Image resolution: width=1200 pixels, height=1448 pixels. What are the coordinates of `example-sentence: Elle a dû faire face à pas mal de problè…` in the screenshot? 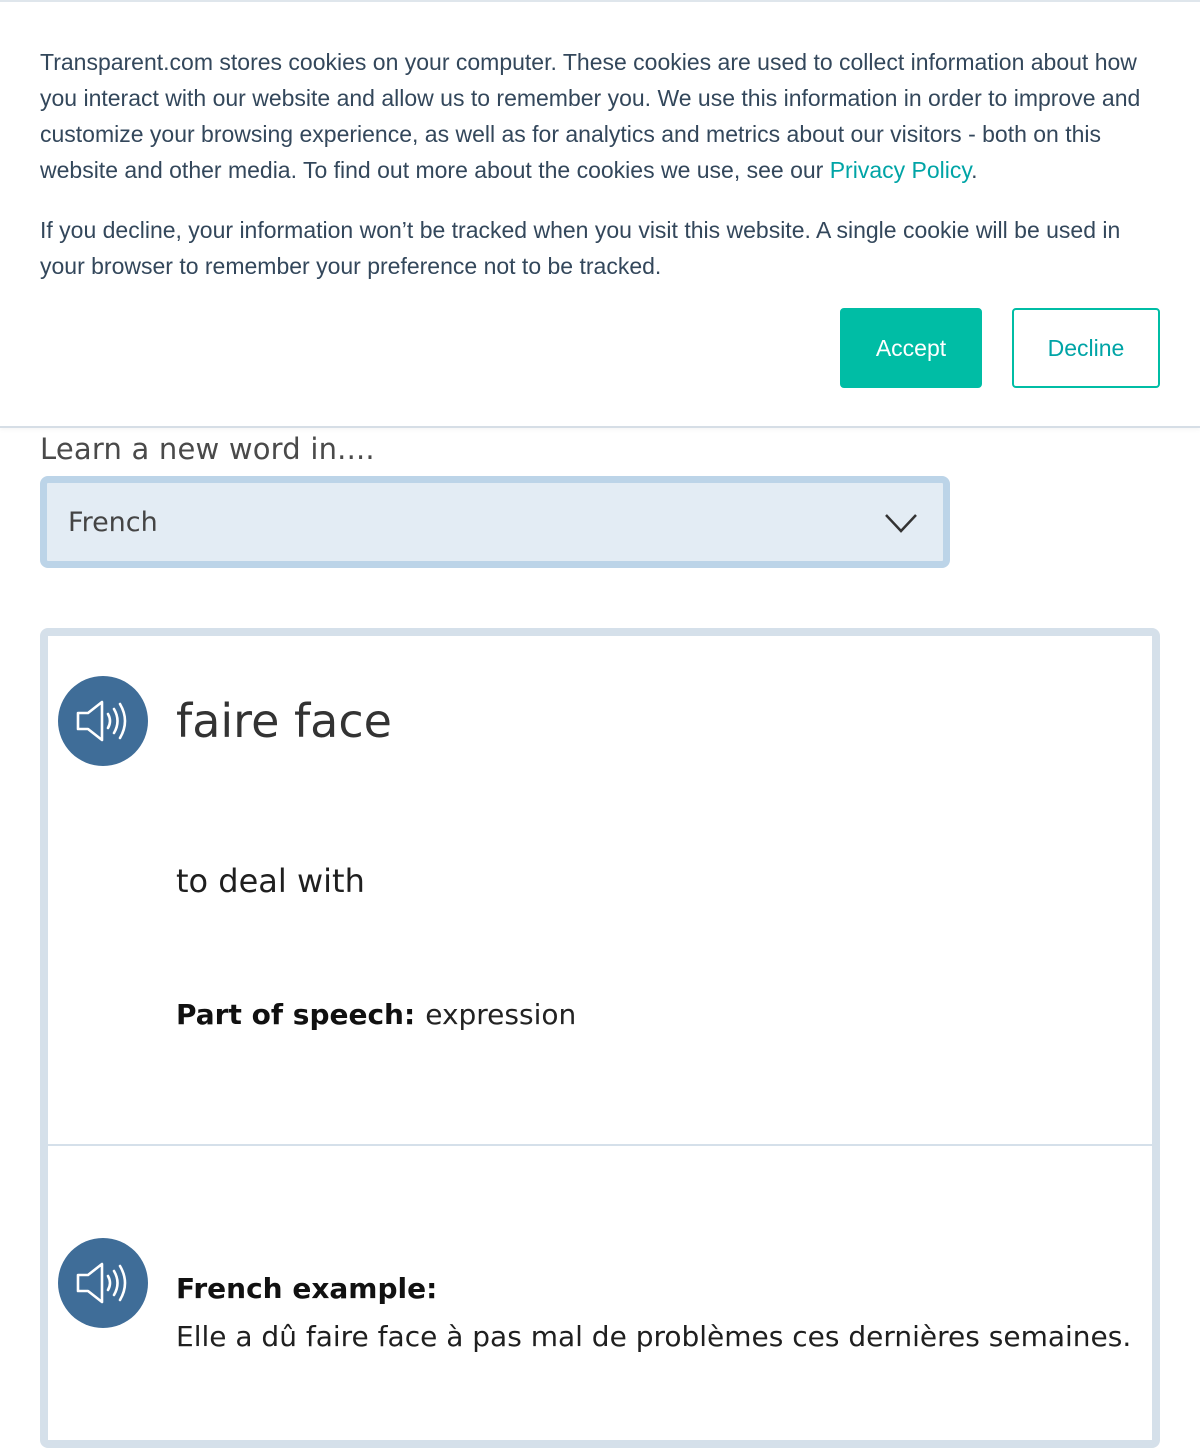 It's located at (654, 1336).